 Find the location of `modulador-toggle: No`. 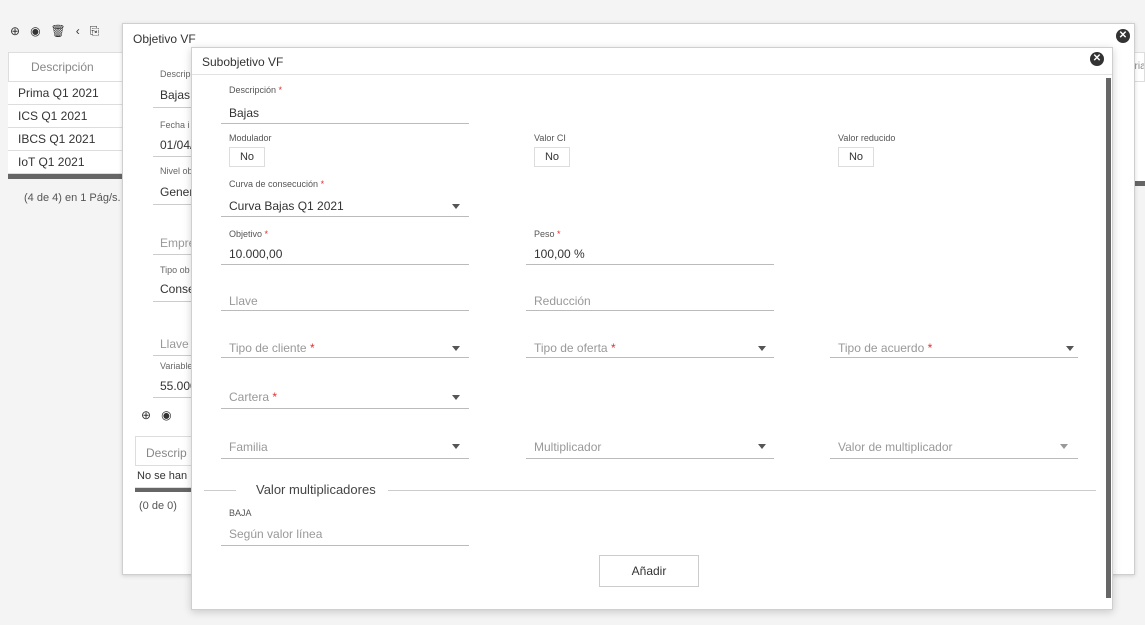

modulador-toggle: No is located at coordinates (247, 157).